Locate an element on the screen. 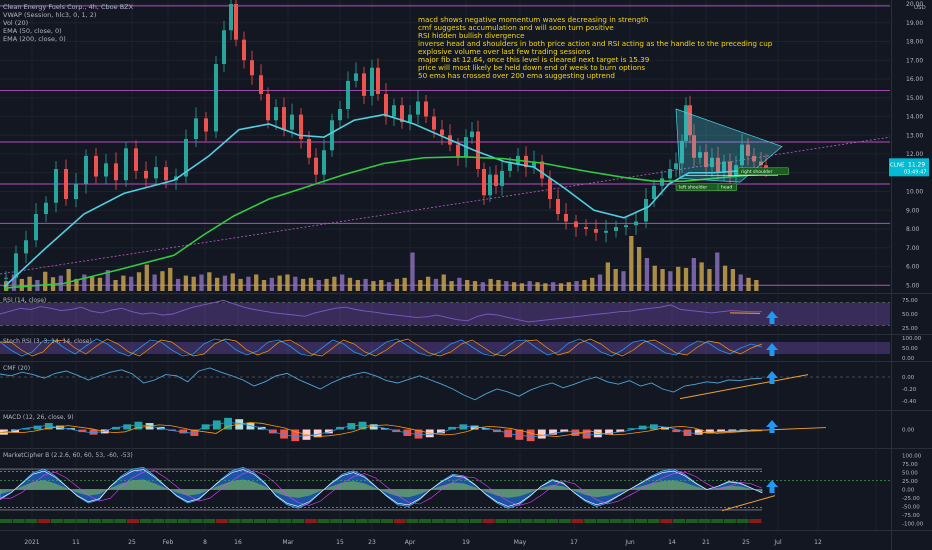  cmf-pane-label: CMF (20) is located at coordinates (17, 368).